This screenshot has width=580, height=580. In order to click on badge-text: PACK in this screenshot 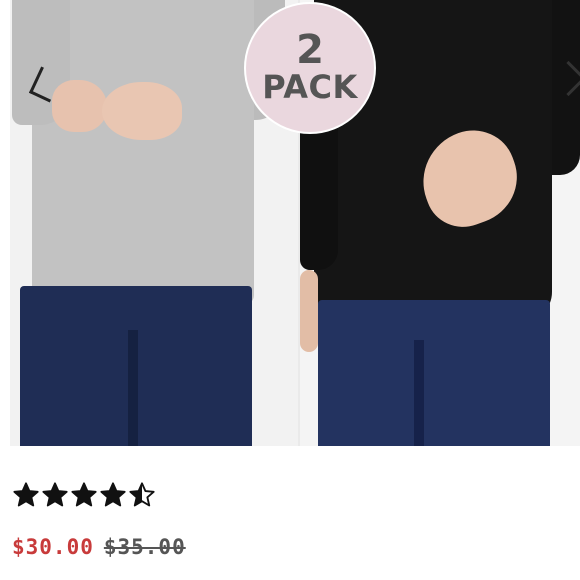, I will do `click(310, 87)`.